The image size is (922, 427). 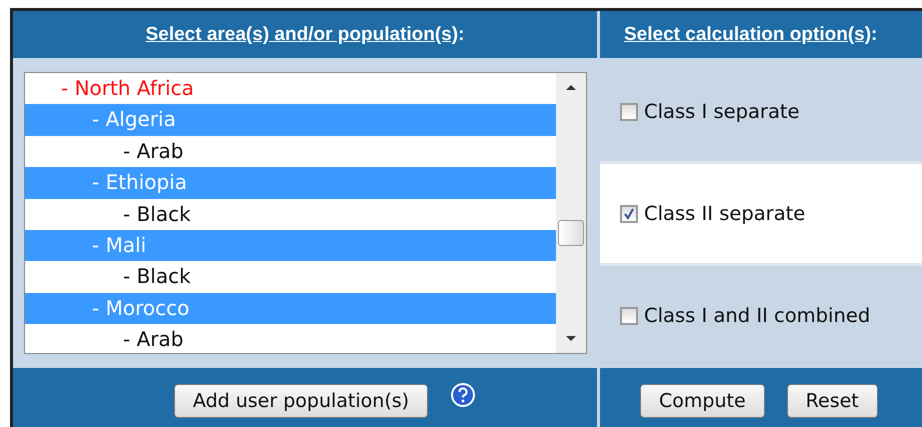 I want to click on scrollbar, so click(x=571, y=213).